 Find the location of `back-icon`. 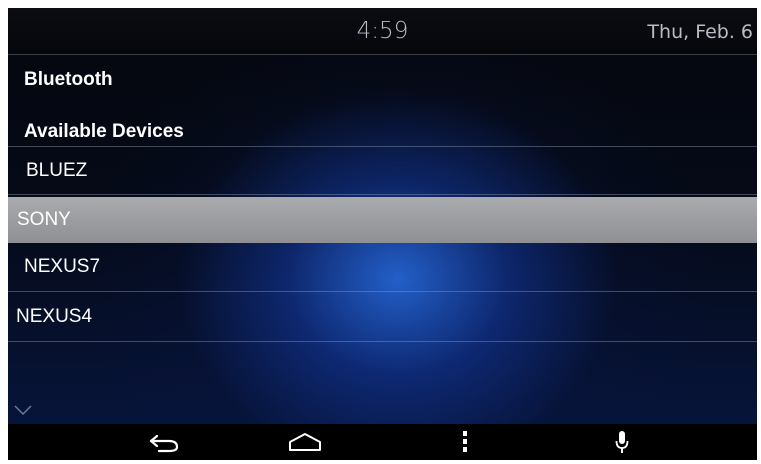

back-icon is located at coordinates (164, 443).